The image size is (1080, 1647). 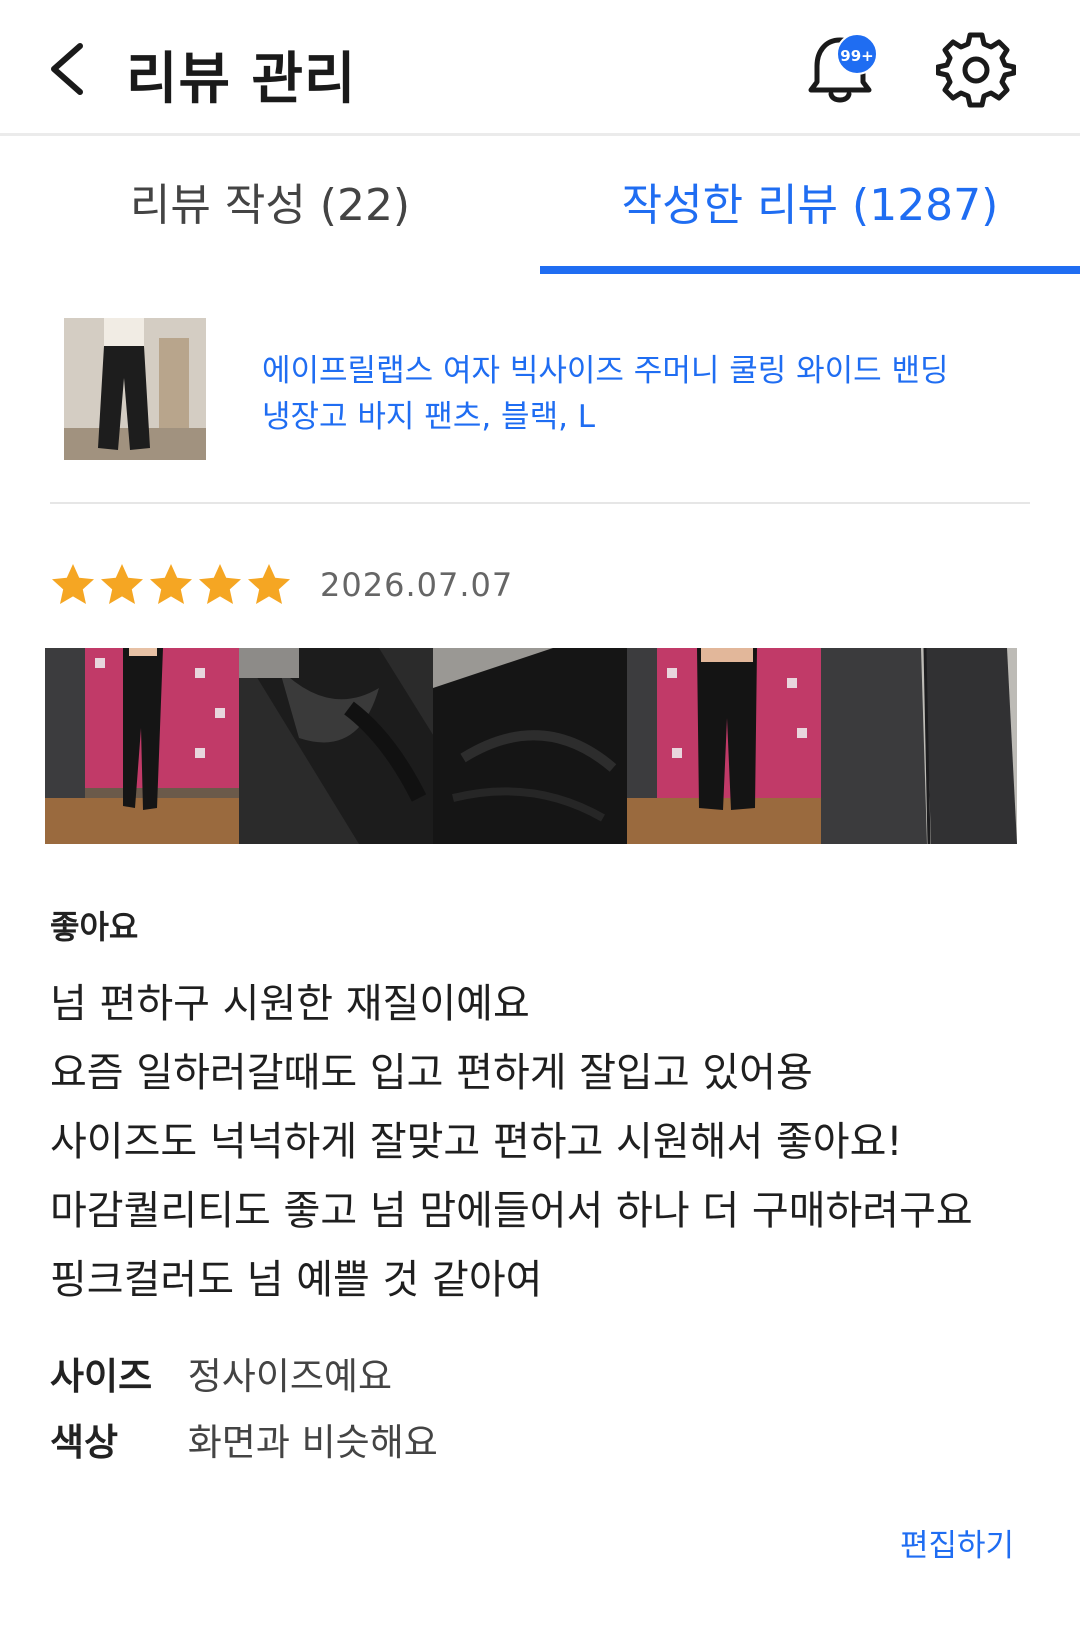 What do you see at coordinates (296, 1280) in the screenshot?
I see `review-line: 핑크컬러도 넘 예쁠 것 같아여` at bounding box center [296, 1280].